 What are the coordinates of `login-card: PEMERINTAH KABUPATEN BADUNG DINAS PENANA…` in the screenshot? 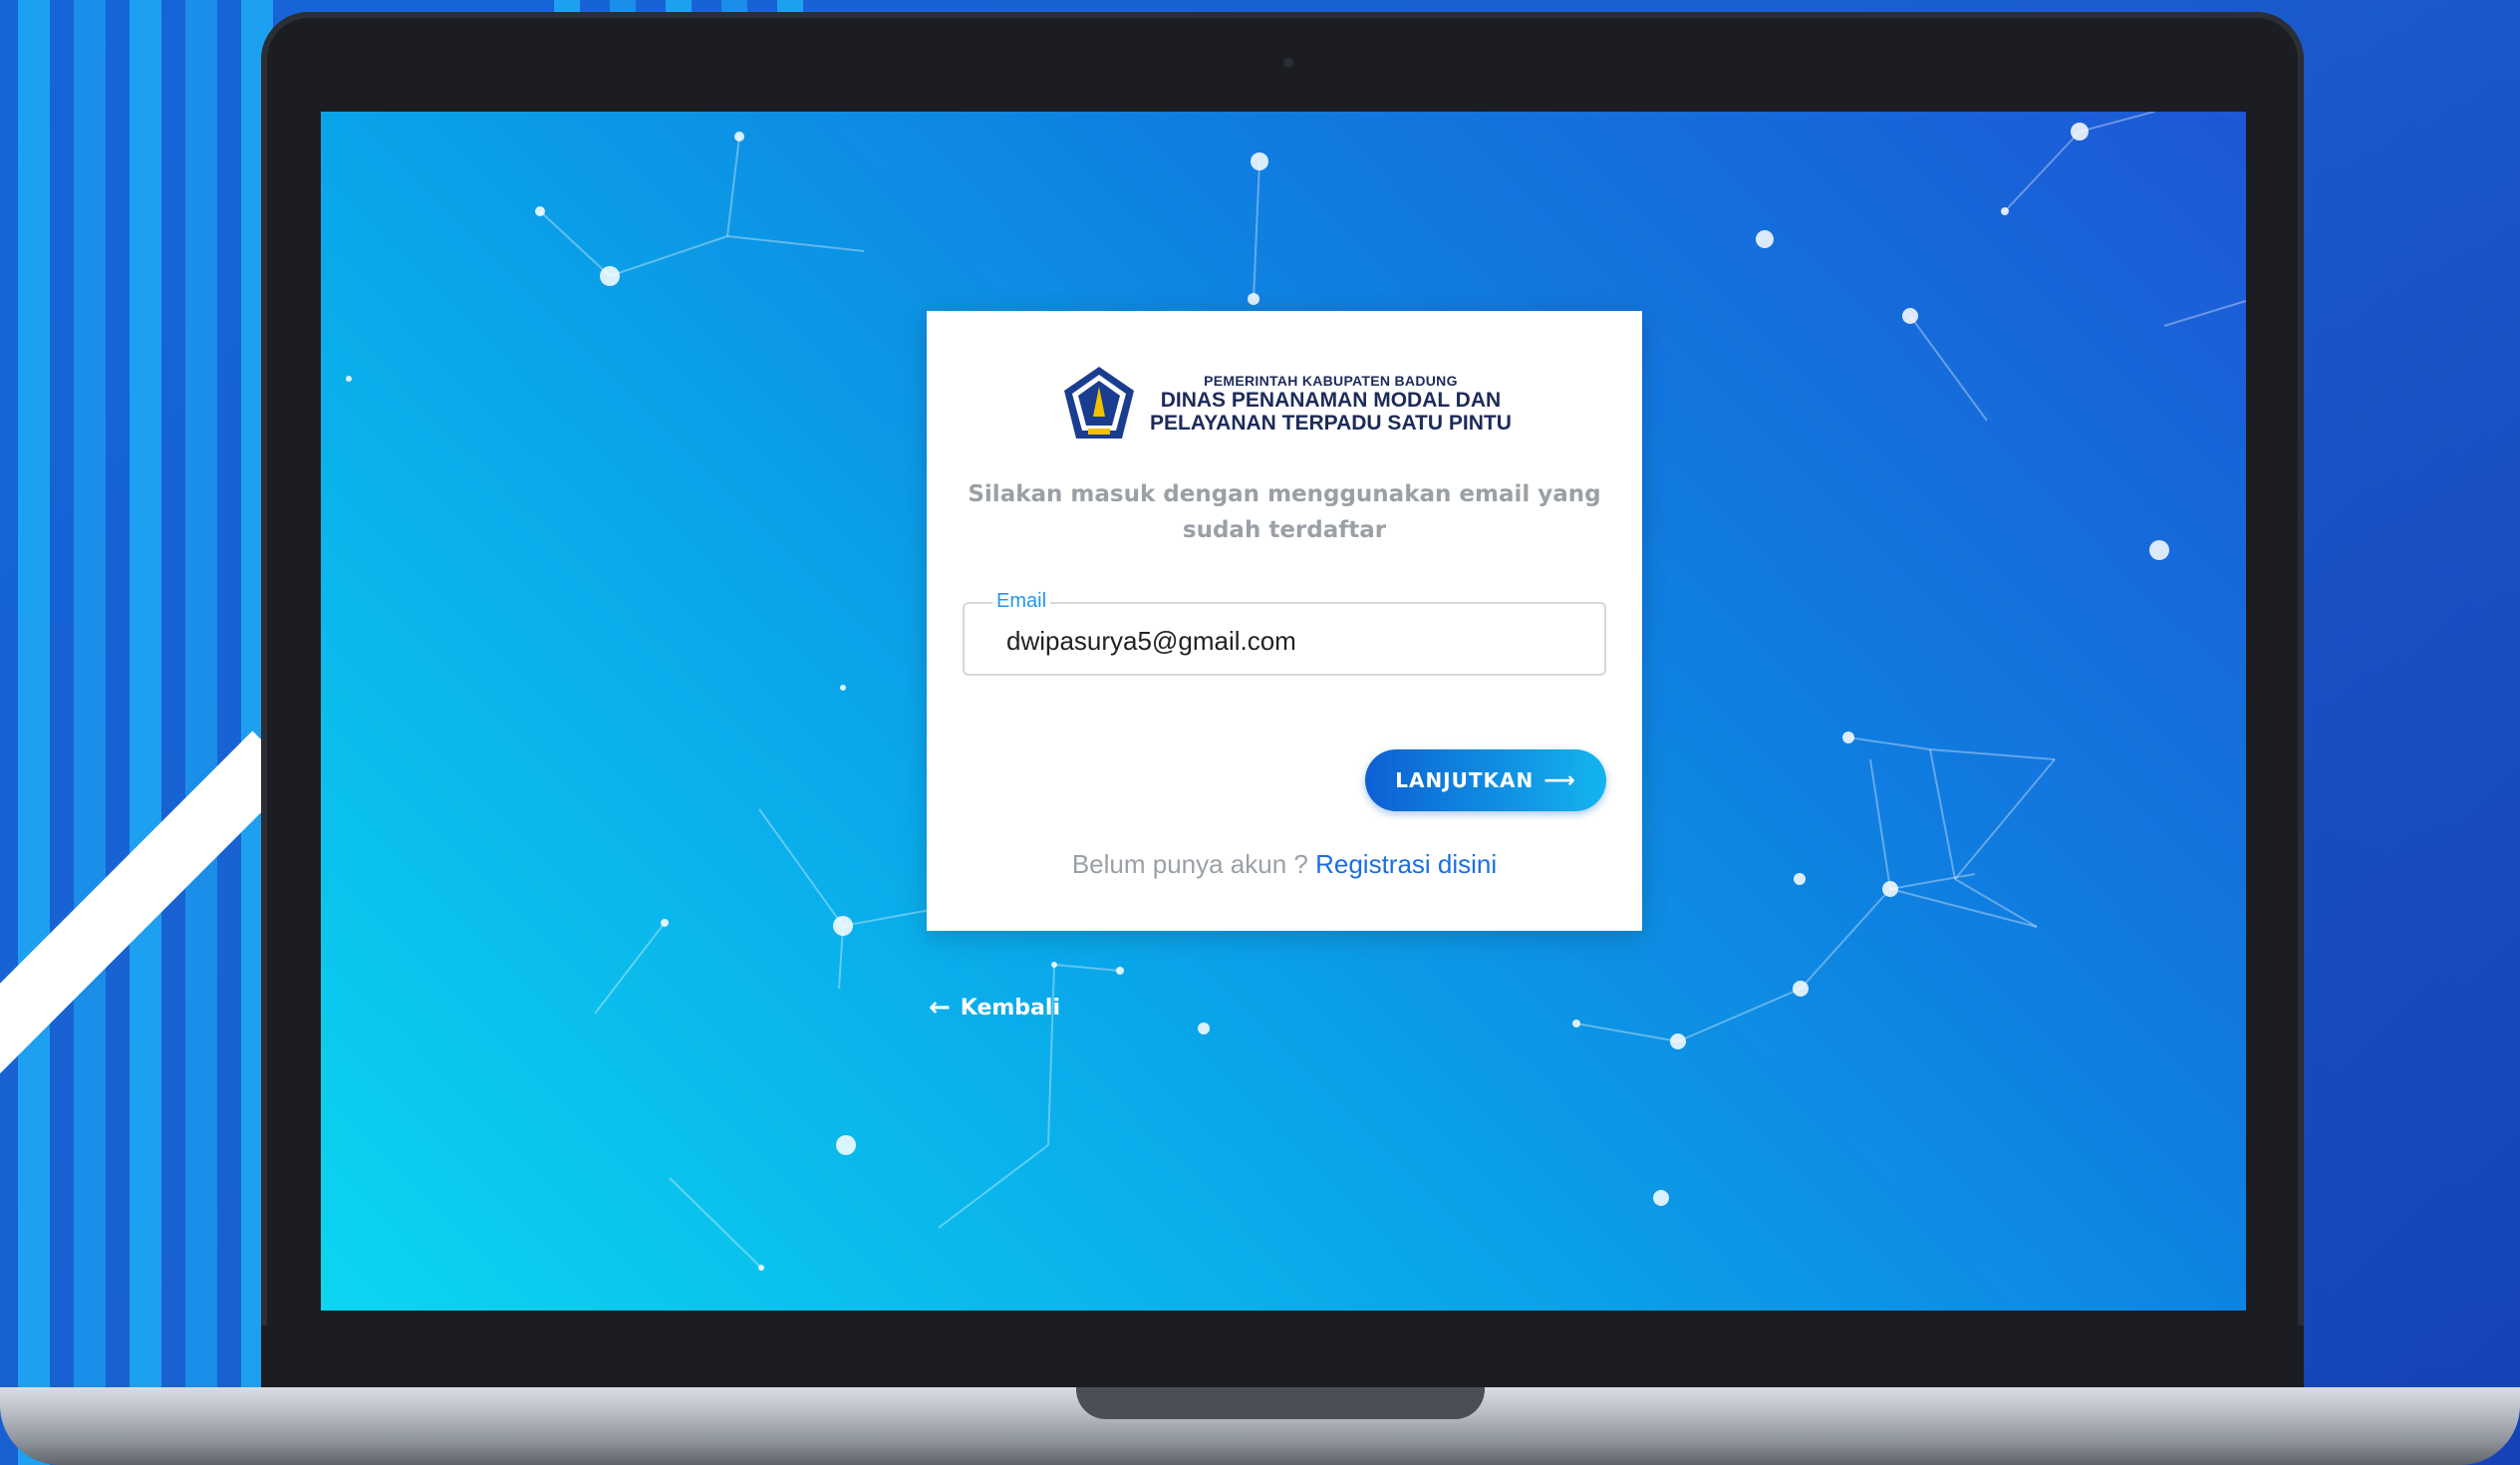 It's located at (1284, 621).